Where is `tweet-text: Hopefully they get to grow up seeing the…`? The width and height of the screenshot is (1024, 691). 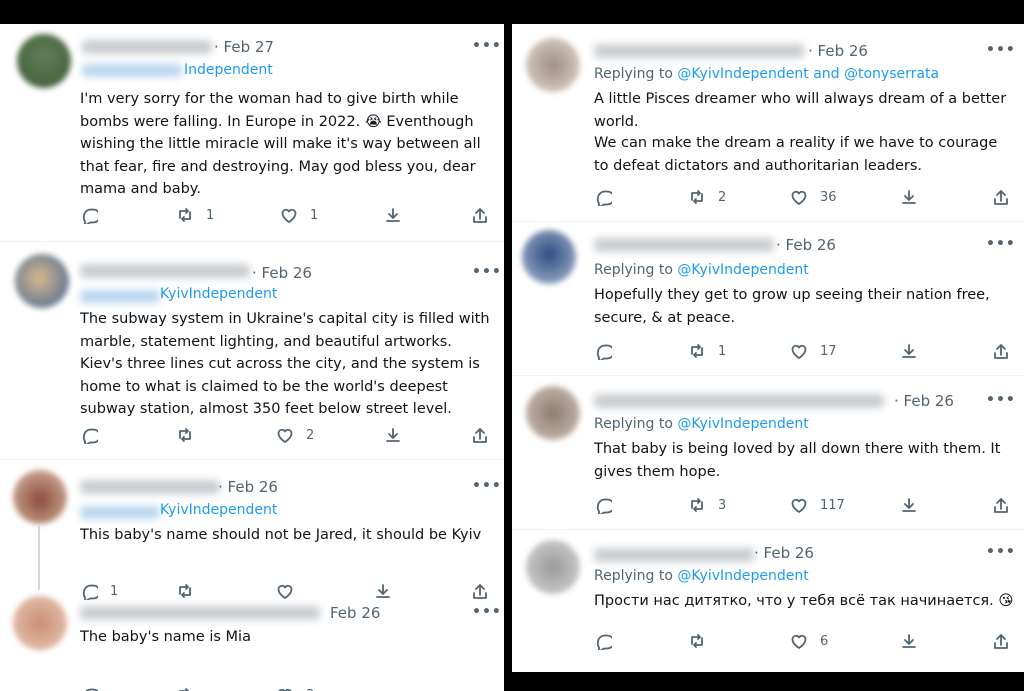
tweet-text: Hopefully they get to grow up seeing the… is located at coordinates (792, 306).